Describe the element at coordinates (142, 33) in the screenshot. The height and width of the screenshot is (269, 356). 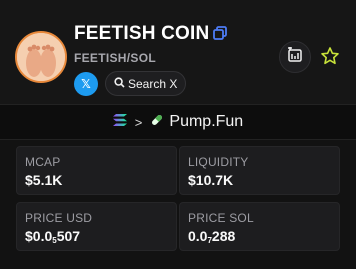
I see `token-name: FEETISH COIN` at that location.